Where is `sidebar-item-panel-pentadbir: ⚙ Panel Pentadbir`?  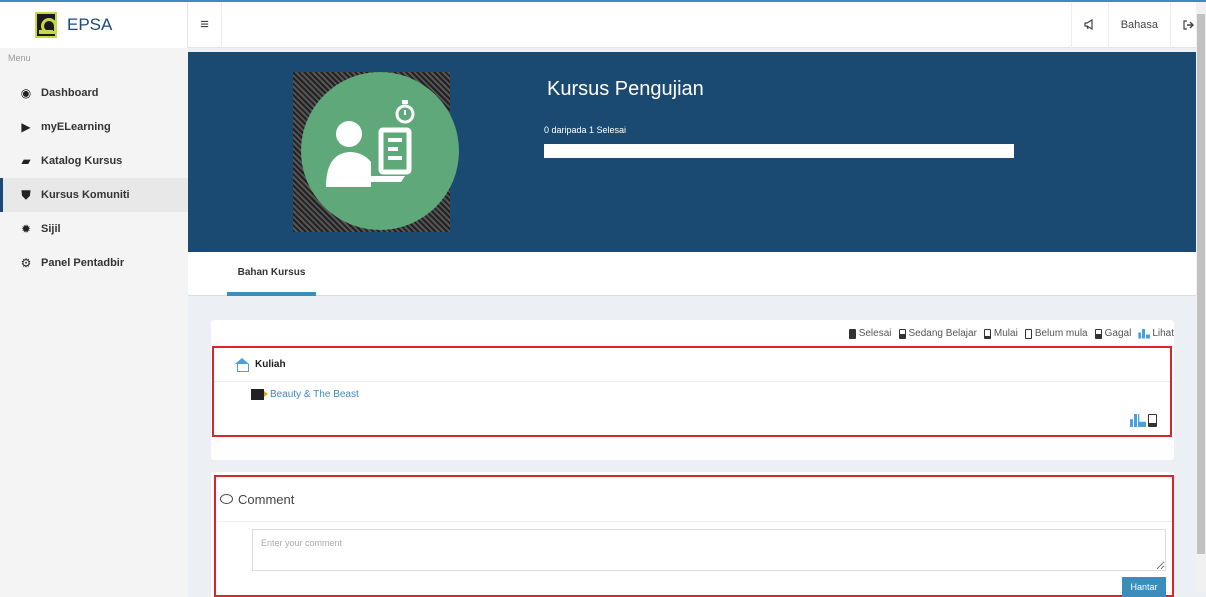 sidebar-item-panel-pentadbir: ⚙ Panel Pentadbir is located at coordinates (94, 263).